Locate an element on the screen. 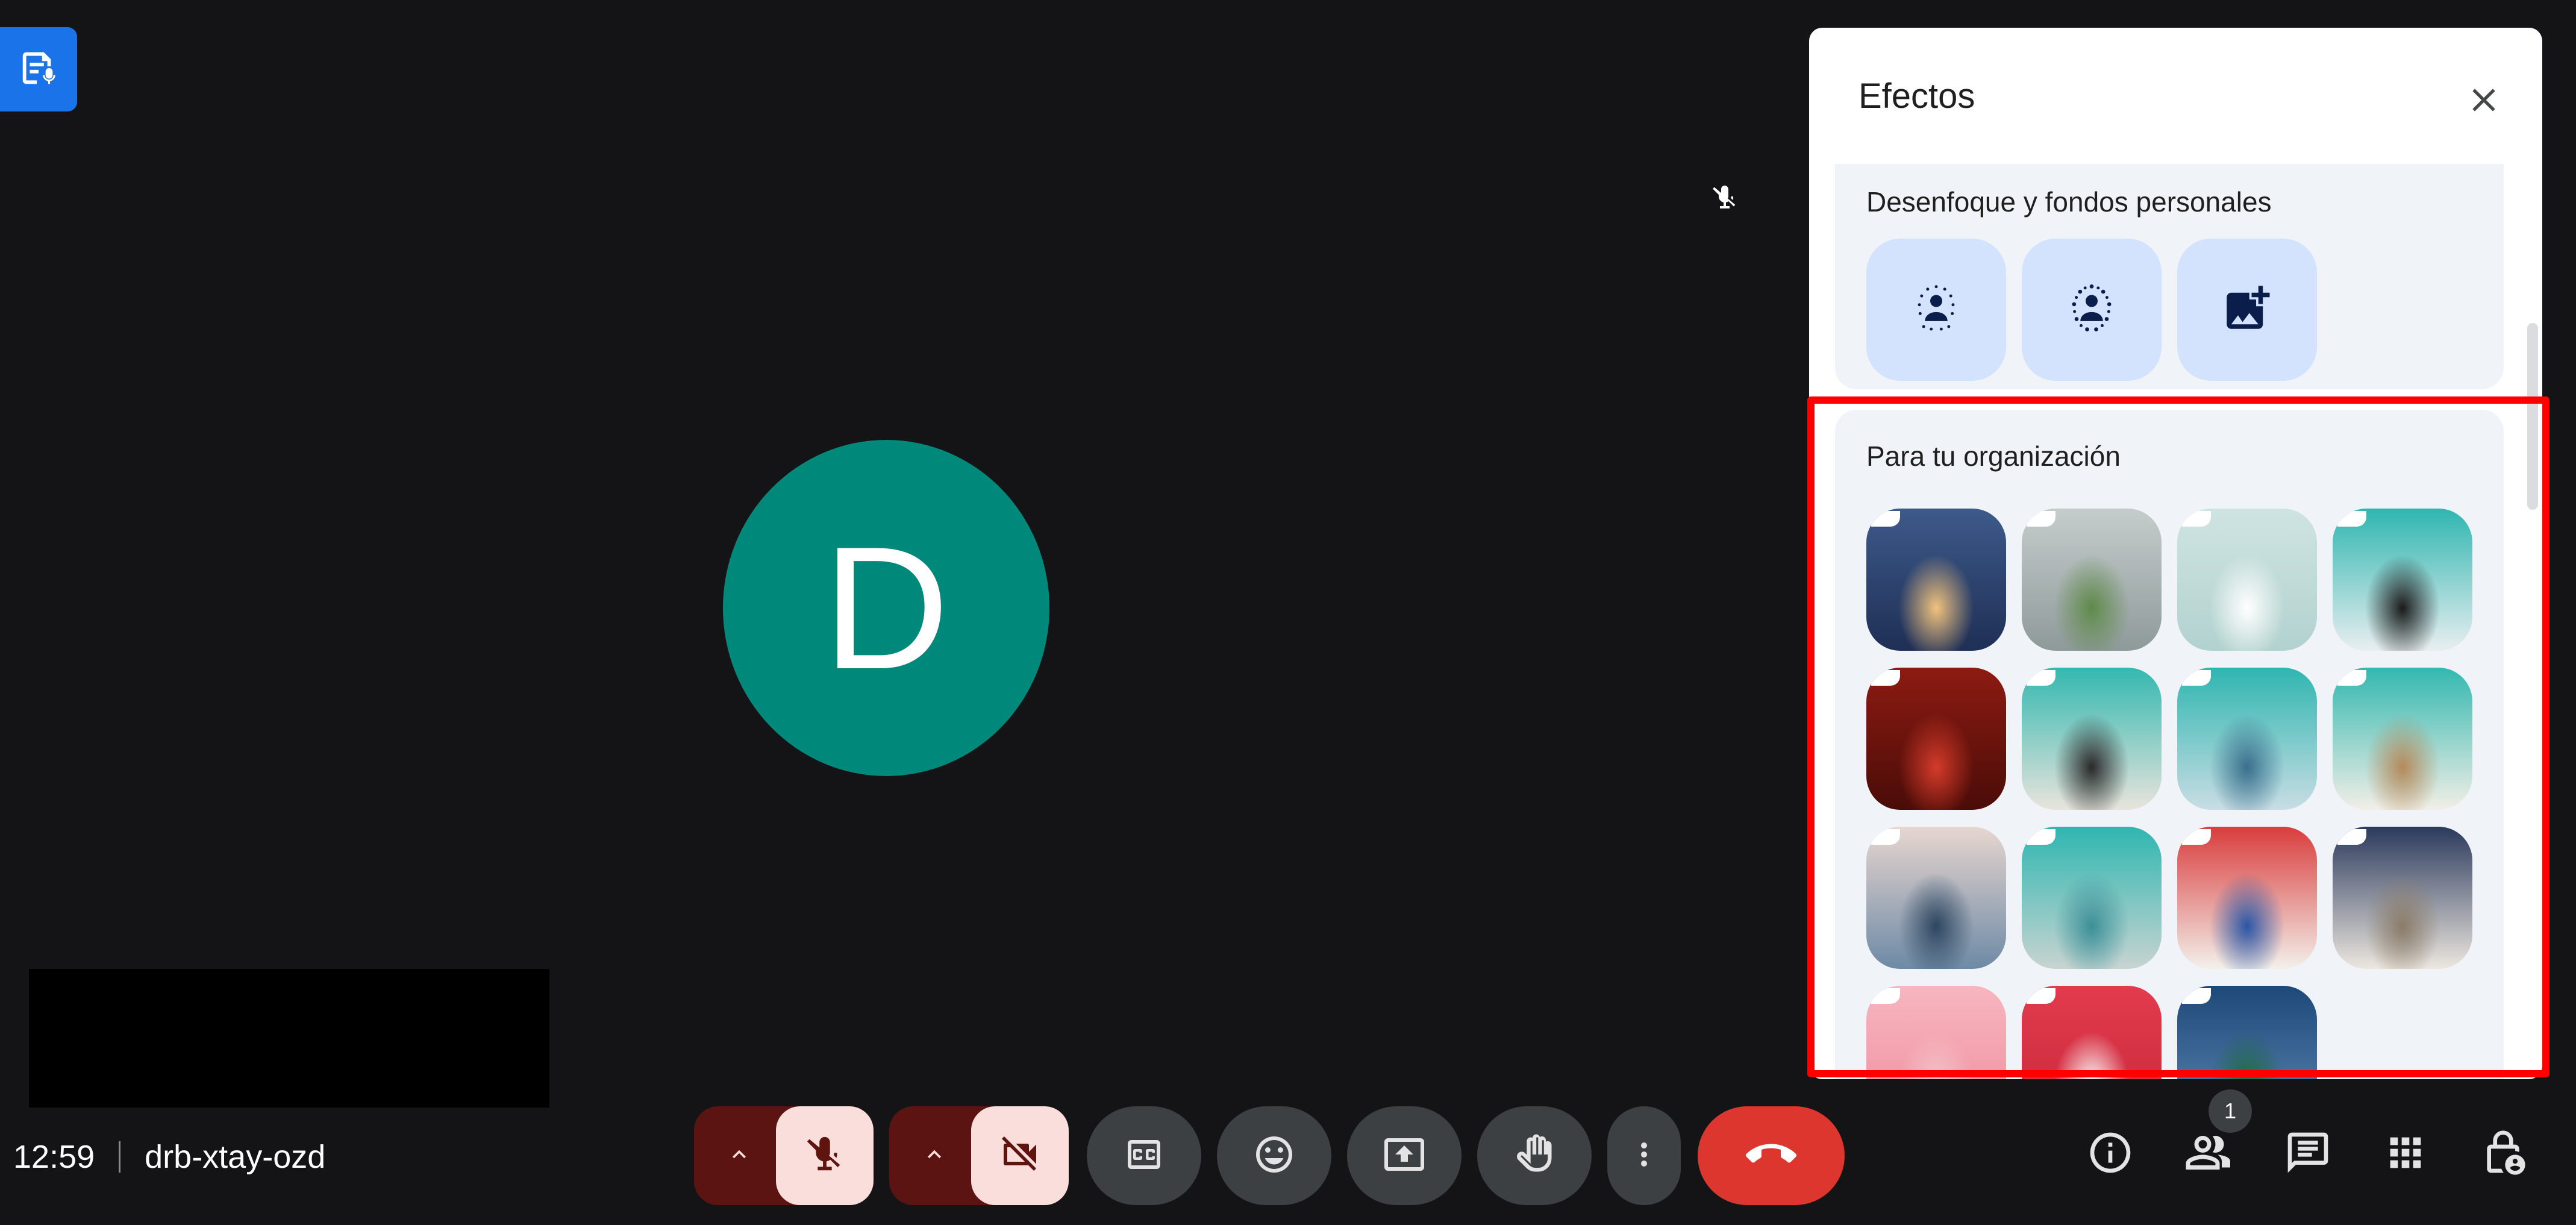  hand-icon is located at coordinates (1535, 1156).